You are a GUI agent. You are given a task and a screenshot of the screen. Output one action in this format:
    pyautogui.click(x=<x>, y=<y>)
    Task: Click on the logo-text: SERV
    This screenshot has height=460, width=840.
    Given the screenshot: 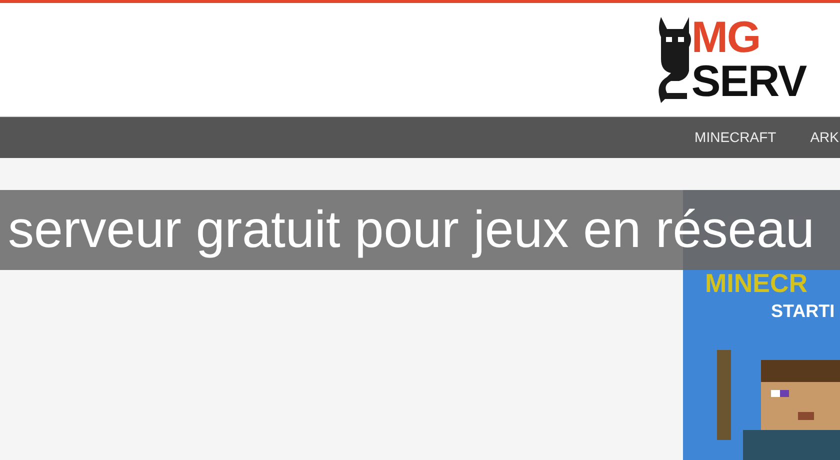 What is the action you would take?
    pyautogui.click(x=748, y=82)
    